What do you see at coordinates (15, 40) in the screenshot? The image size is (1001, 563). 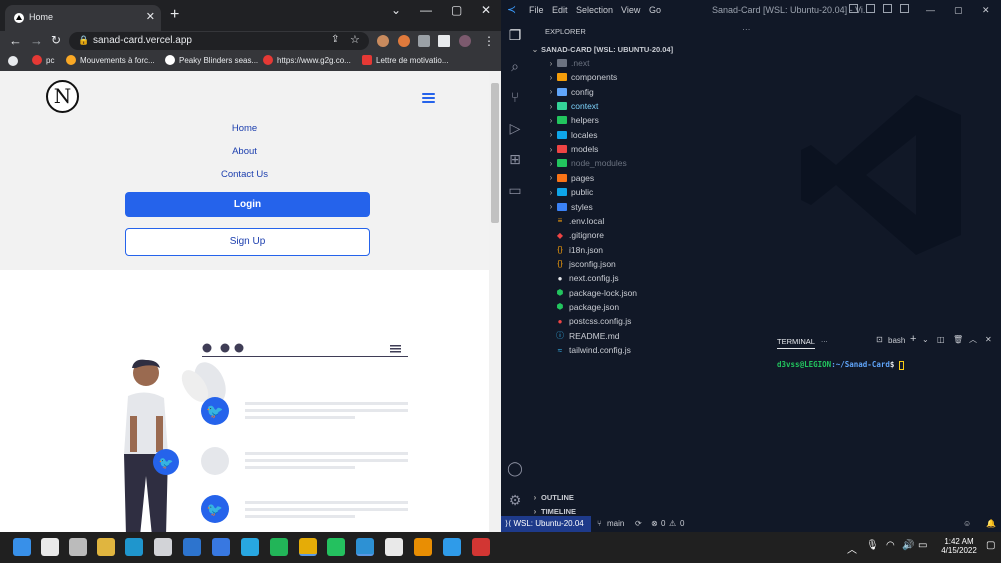 I see `back-button: ←` at bounding box center [15, 40].